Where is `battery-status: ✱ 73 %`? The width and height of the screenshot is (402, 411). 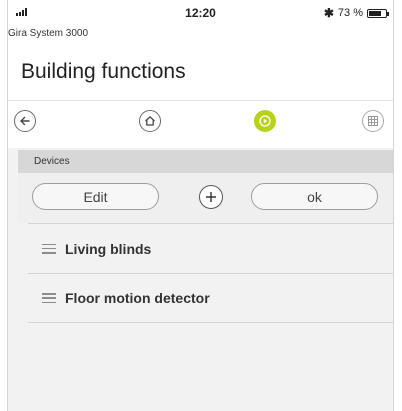 battery-status: ✱ 73 % is located at coordinates (356, 13).